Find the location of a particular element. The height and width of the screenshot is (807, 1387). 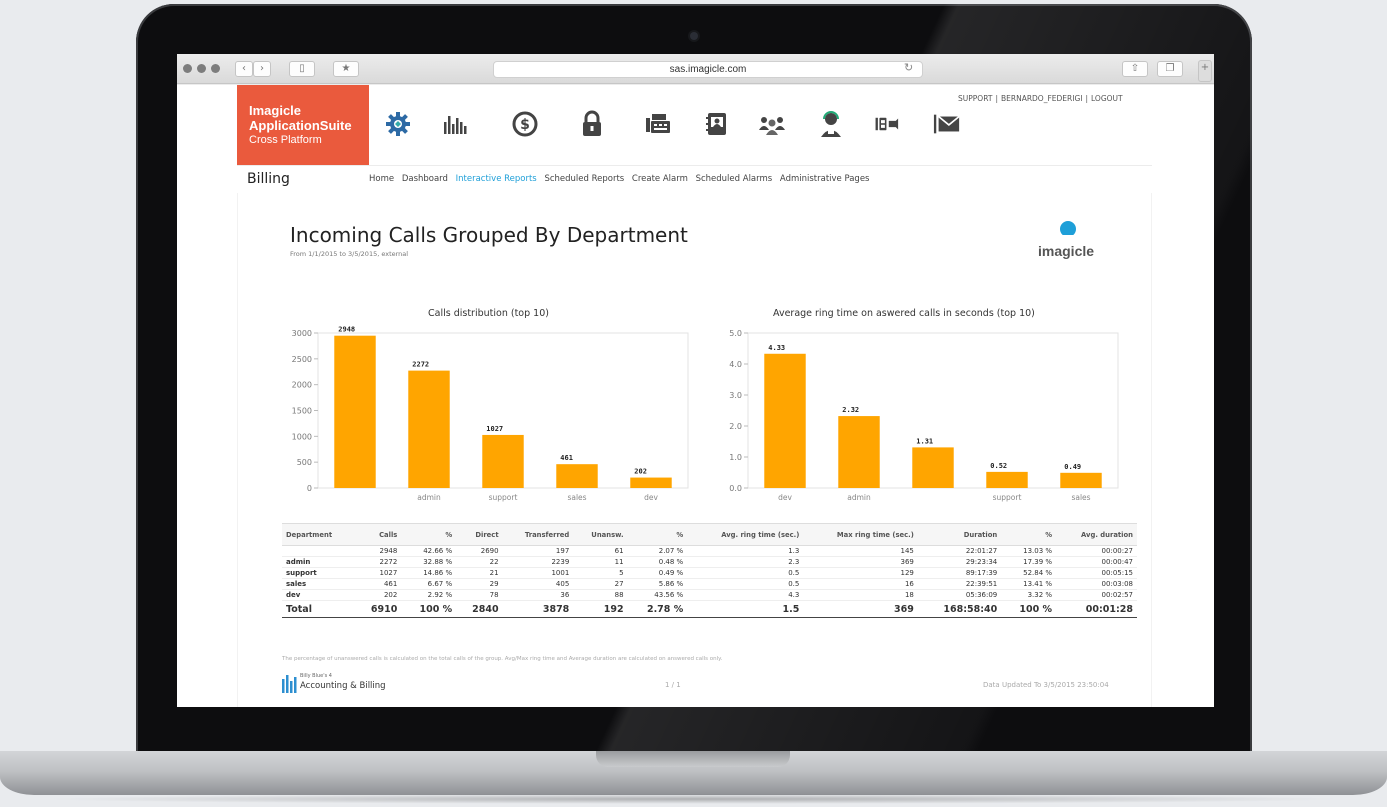

table-cell: 1.3 is located at coordinates (745, 551).